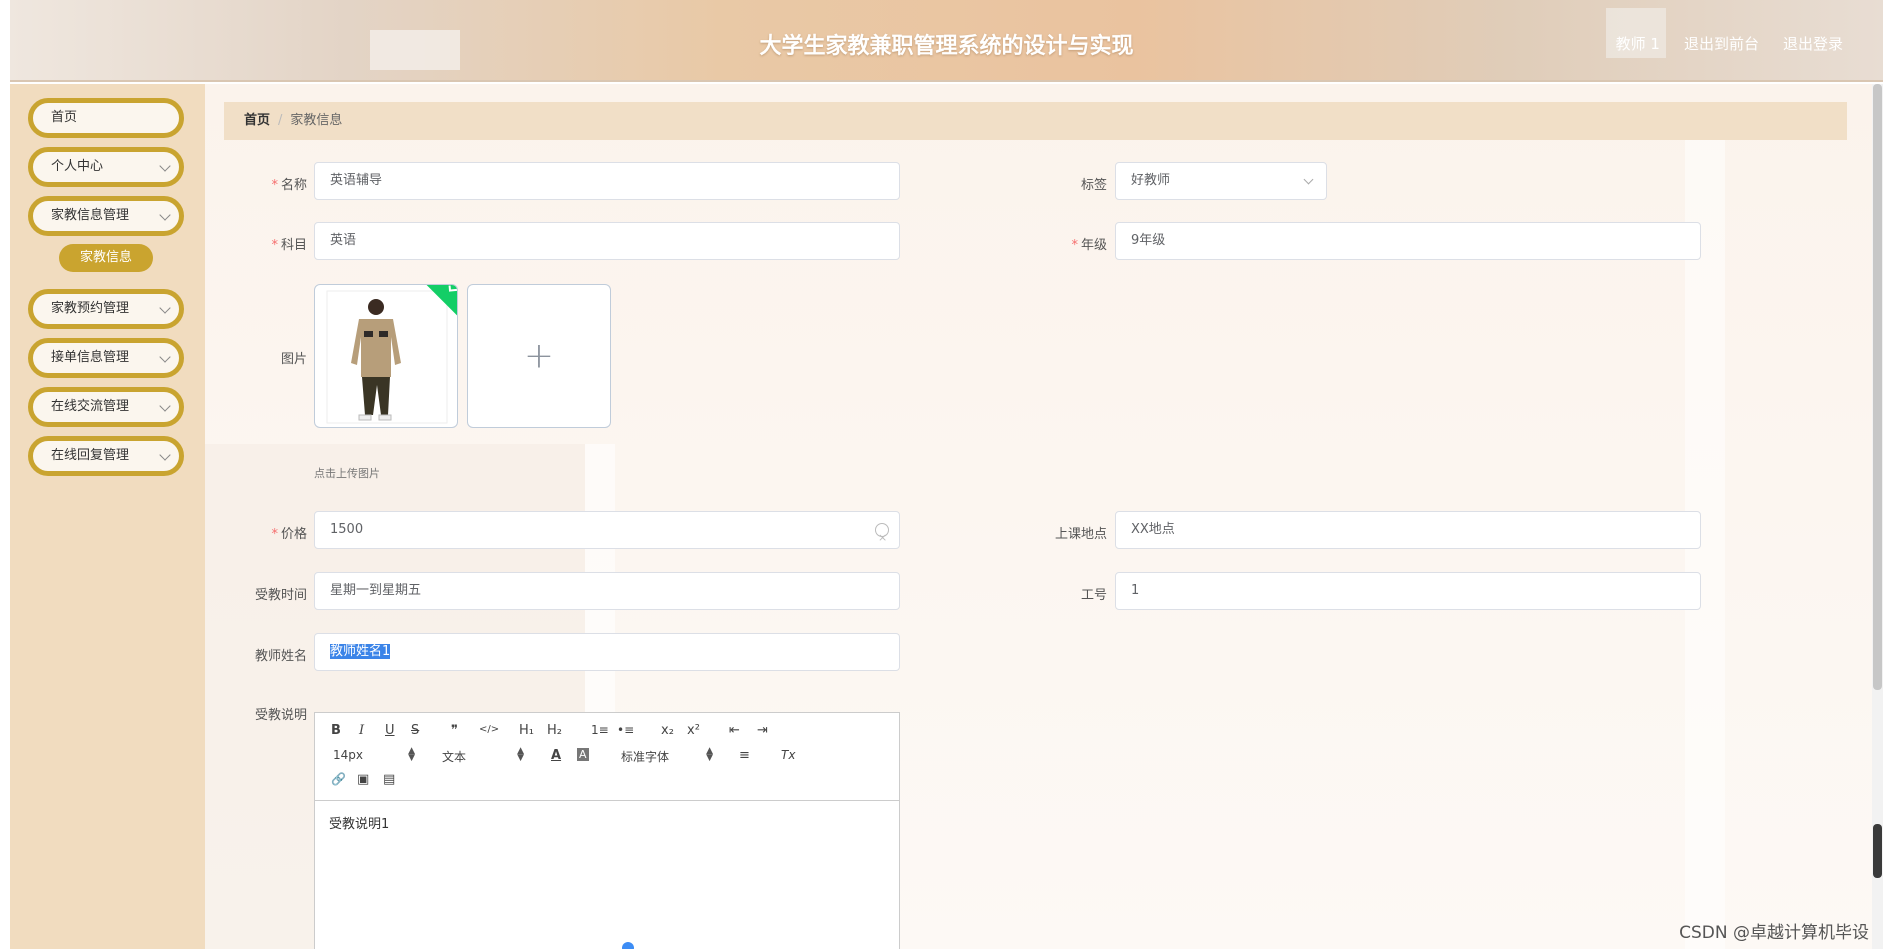  Describe the element at coordinates (90, 406) in the screenshot. I see `sidebar-item-label: 在线交流管理` at that location.